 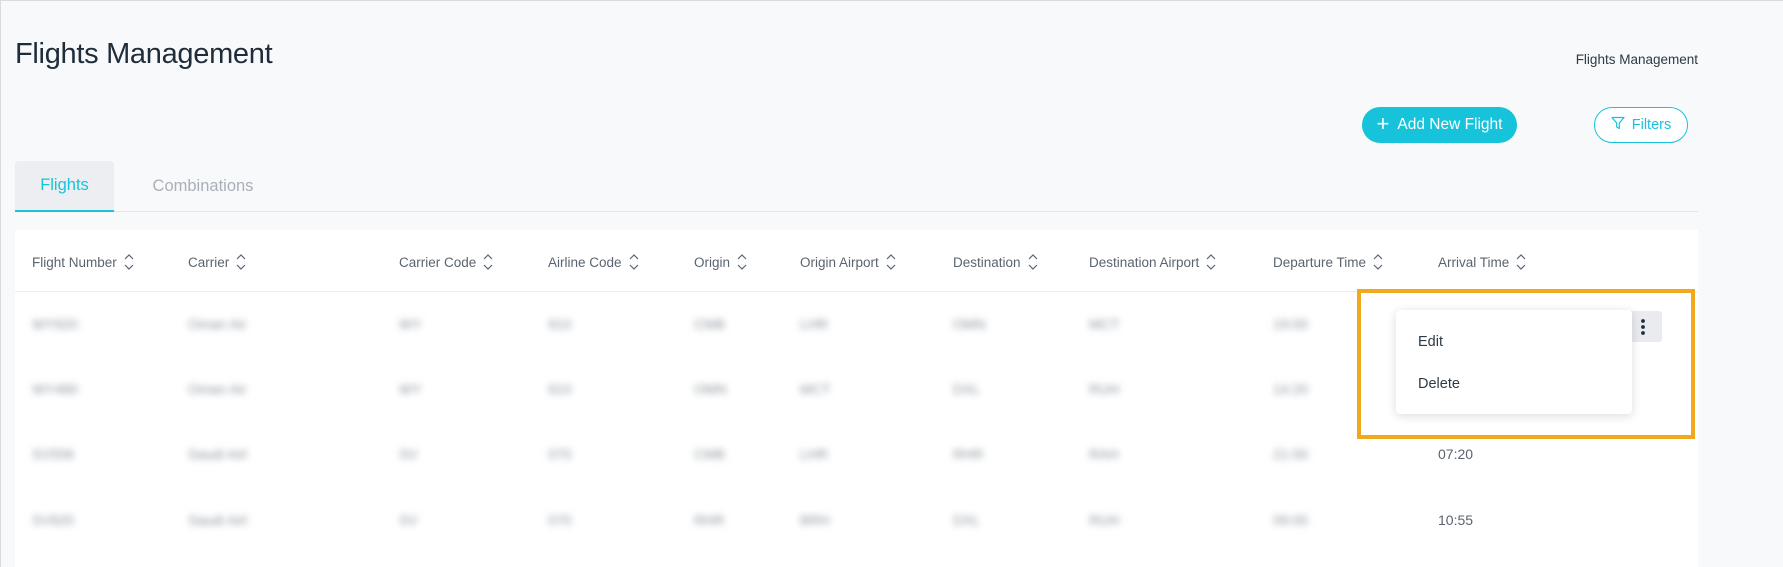 I want to click on tab-combinations: Combinations, so click(x=203, y=186).